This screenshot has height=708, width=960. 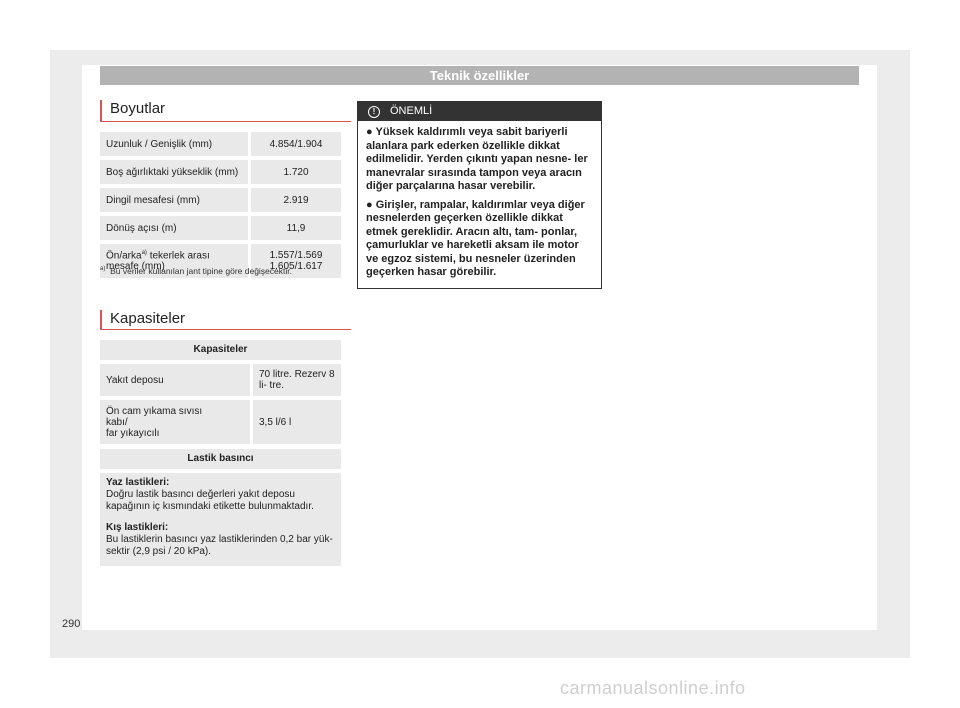 I want to click on row-value: 2.919, so click(x=294, y=200).